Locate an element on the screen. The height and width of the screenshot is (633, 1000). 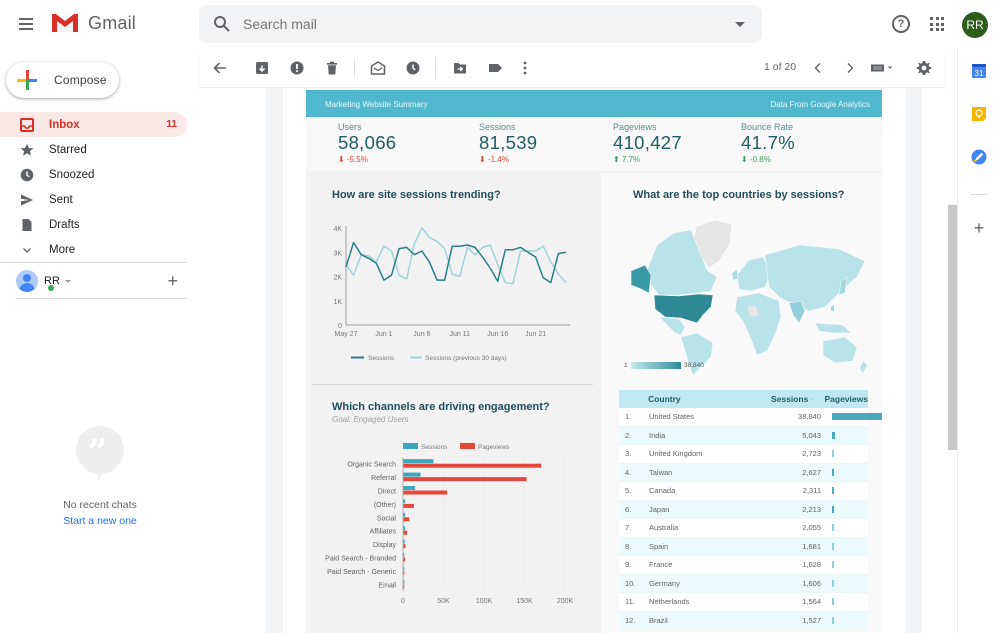
sidebar-item-label: More is located at coordinates (62, 249).